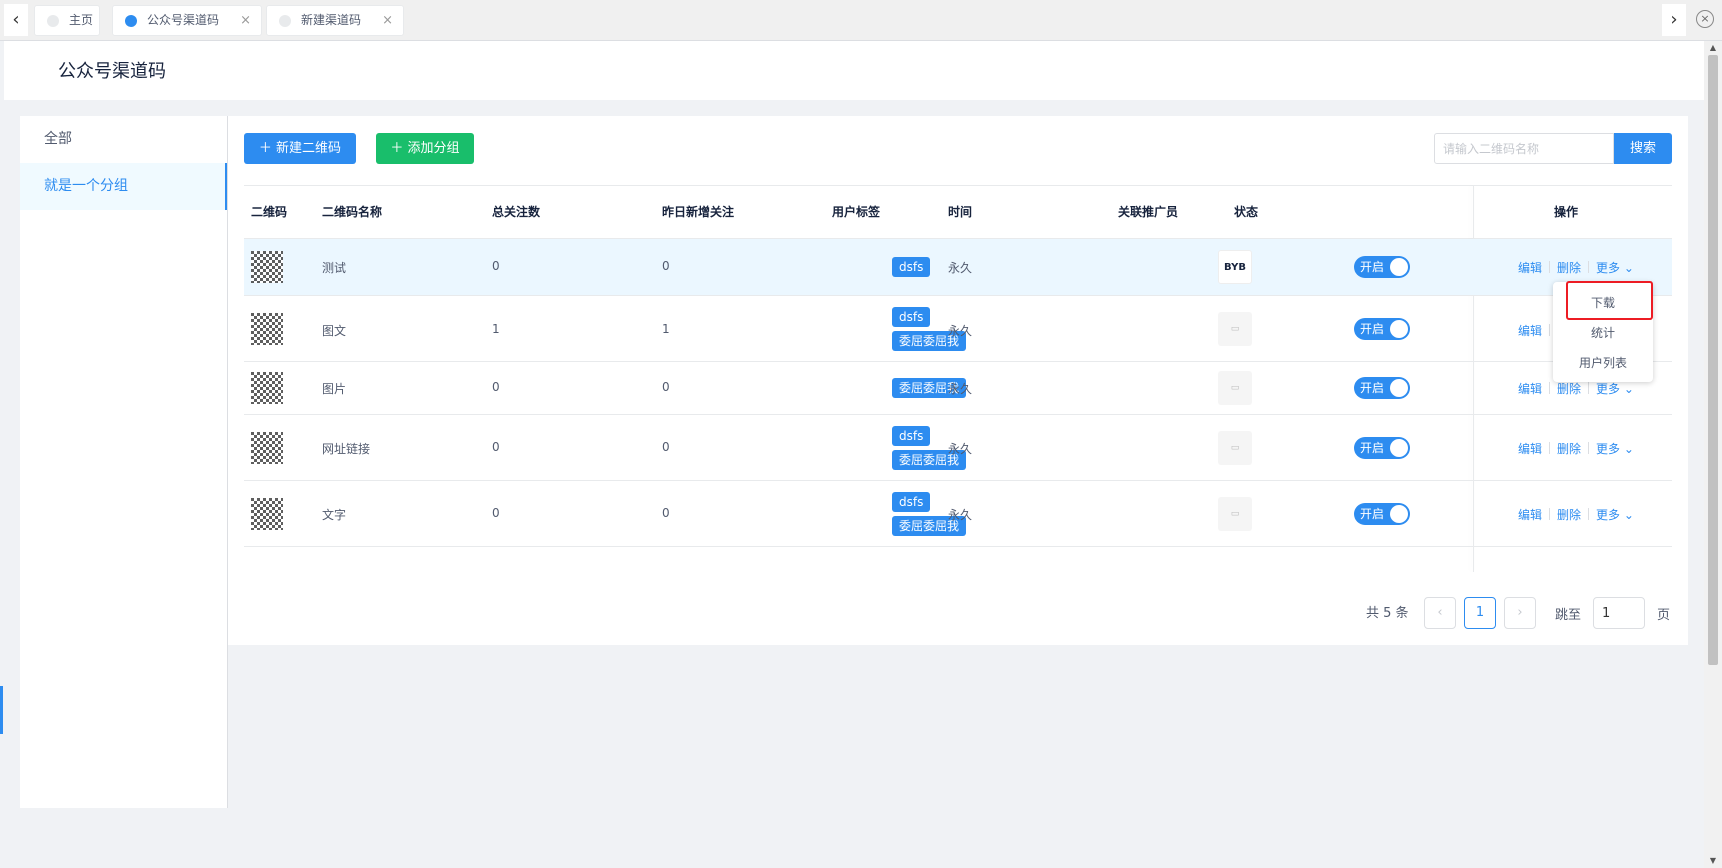 This screenshot has height=868, width=1722. Describe the element at coordinates (425, 148) in the screenshot. I see `add-group-button: ＋ 添加分组` at that location.